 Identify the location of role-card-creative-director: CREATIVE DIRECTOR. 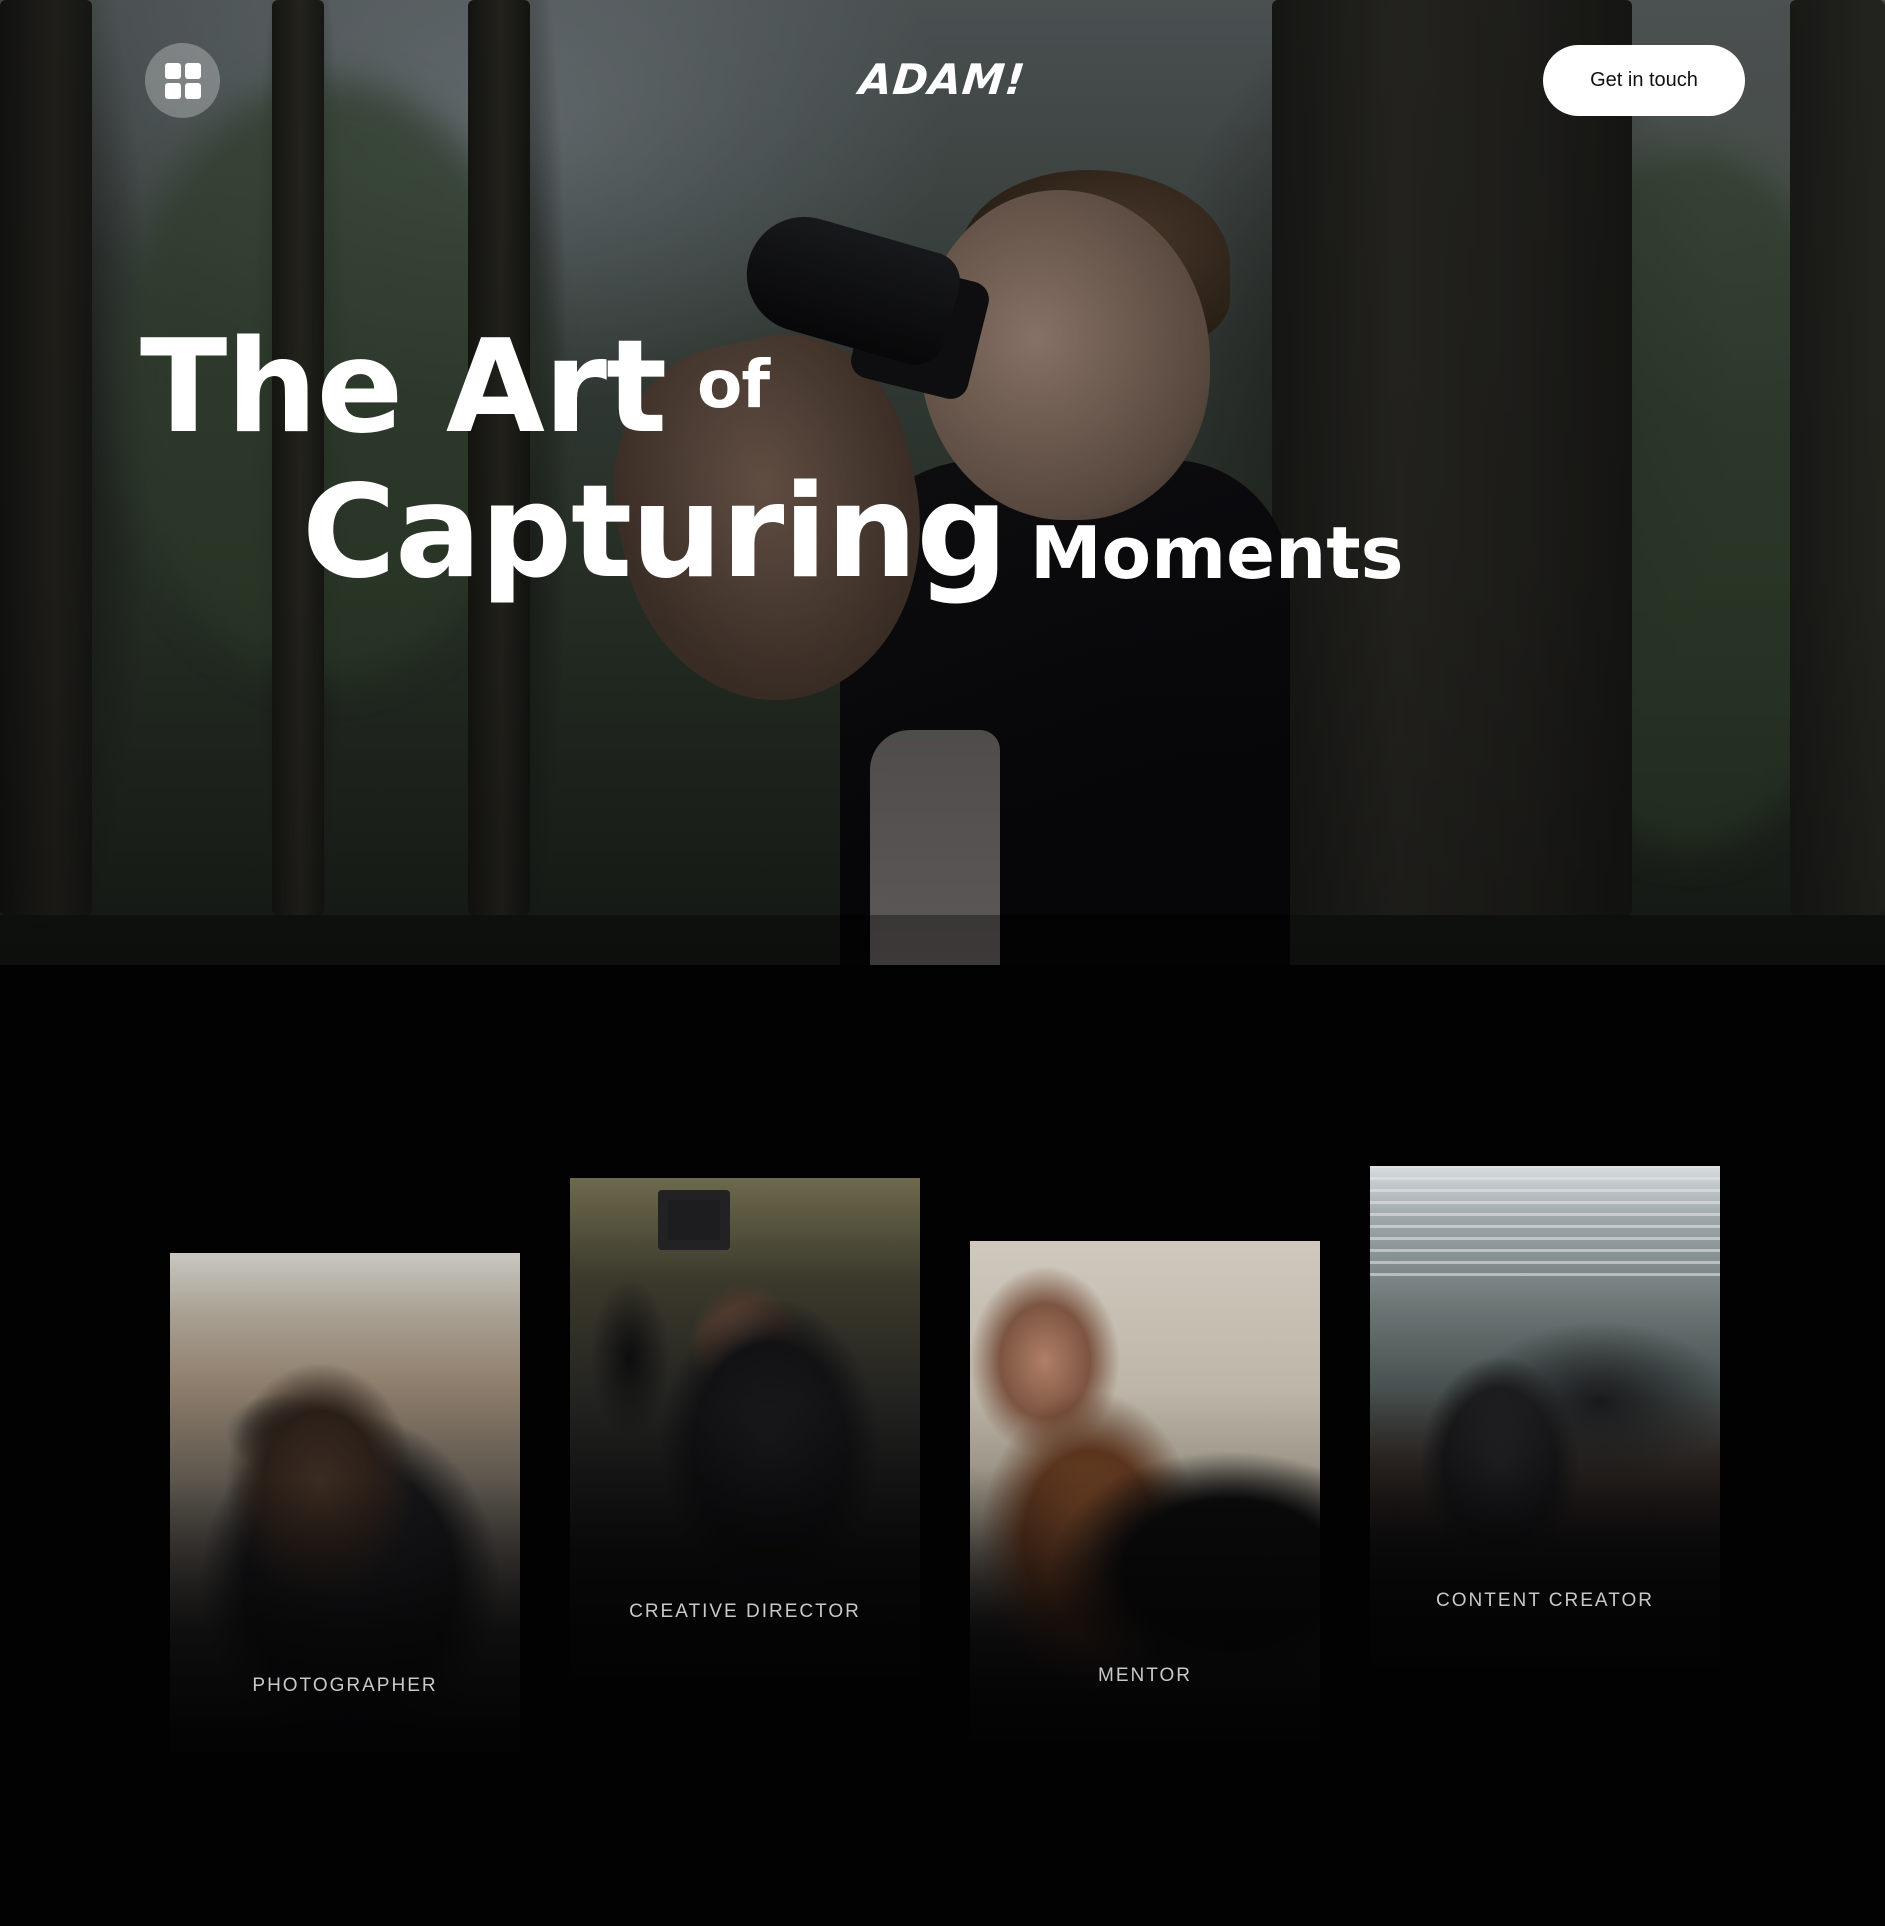
(745, 1428).